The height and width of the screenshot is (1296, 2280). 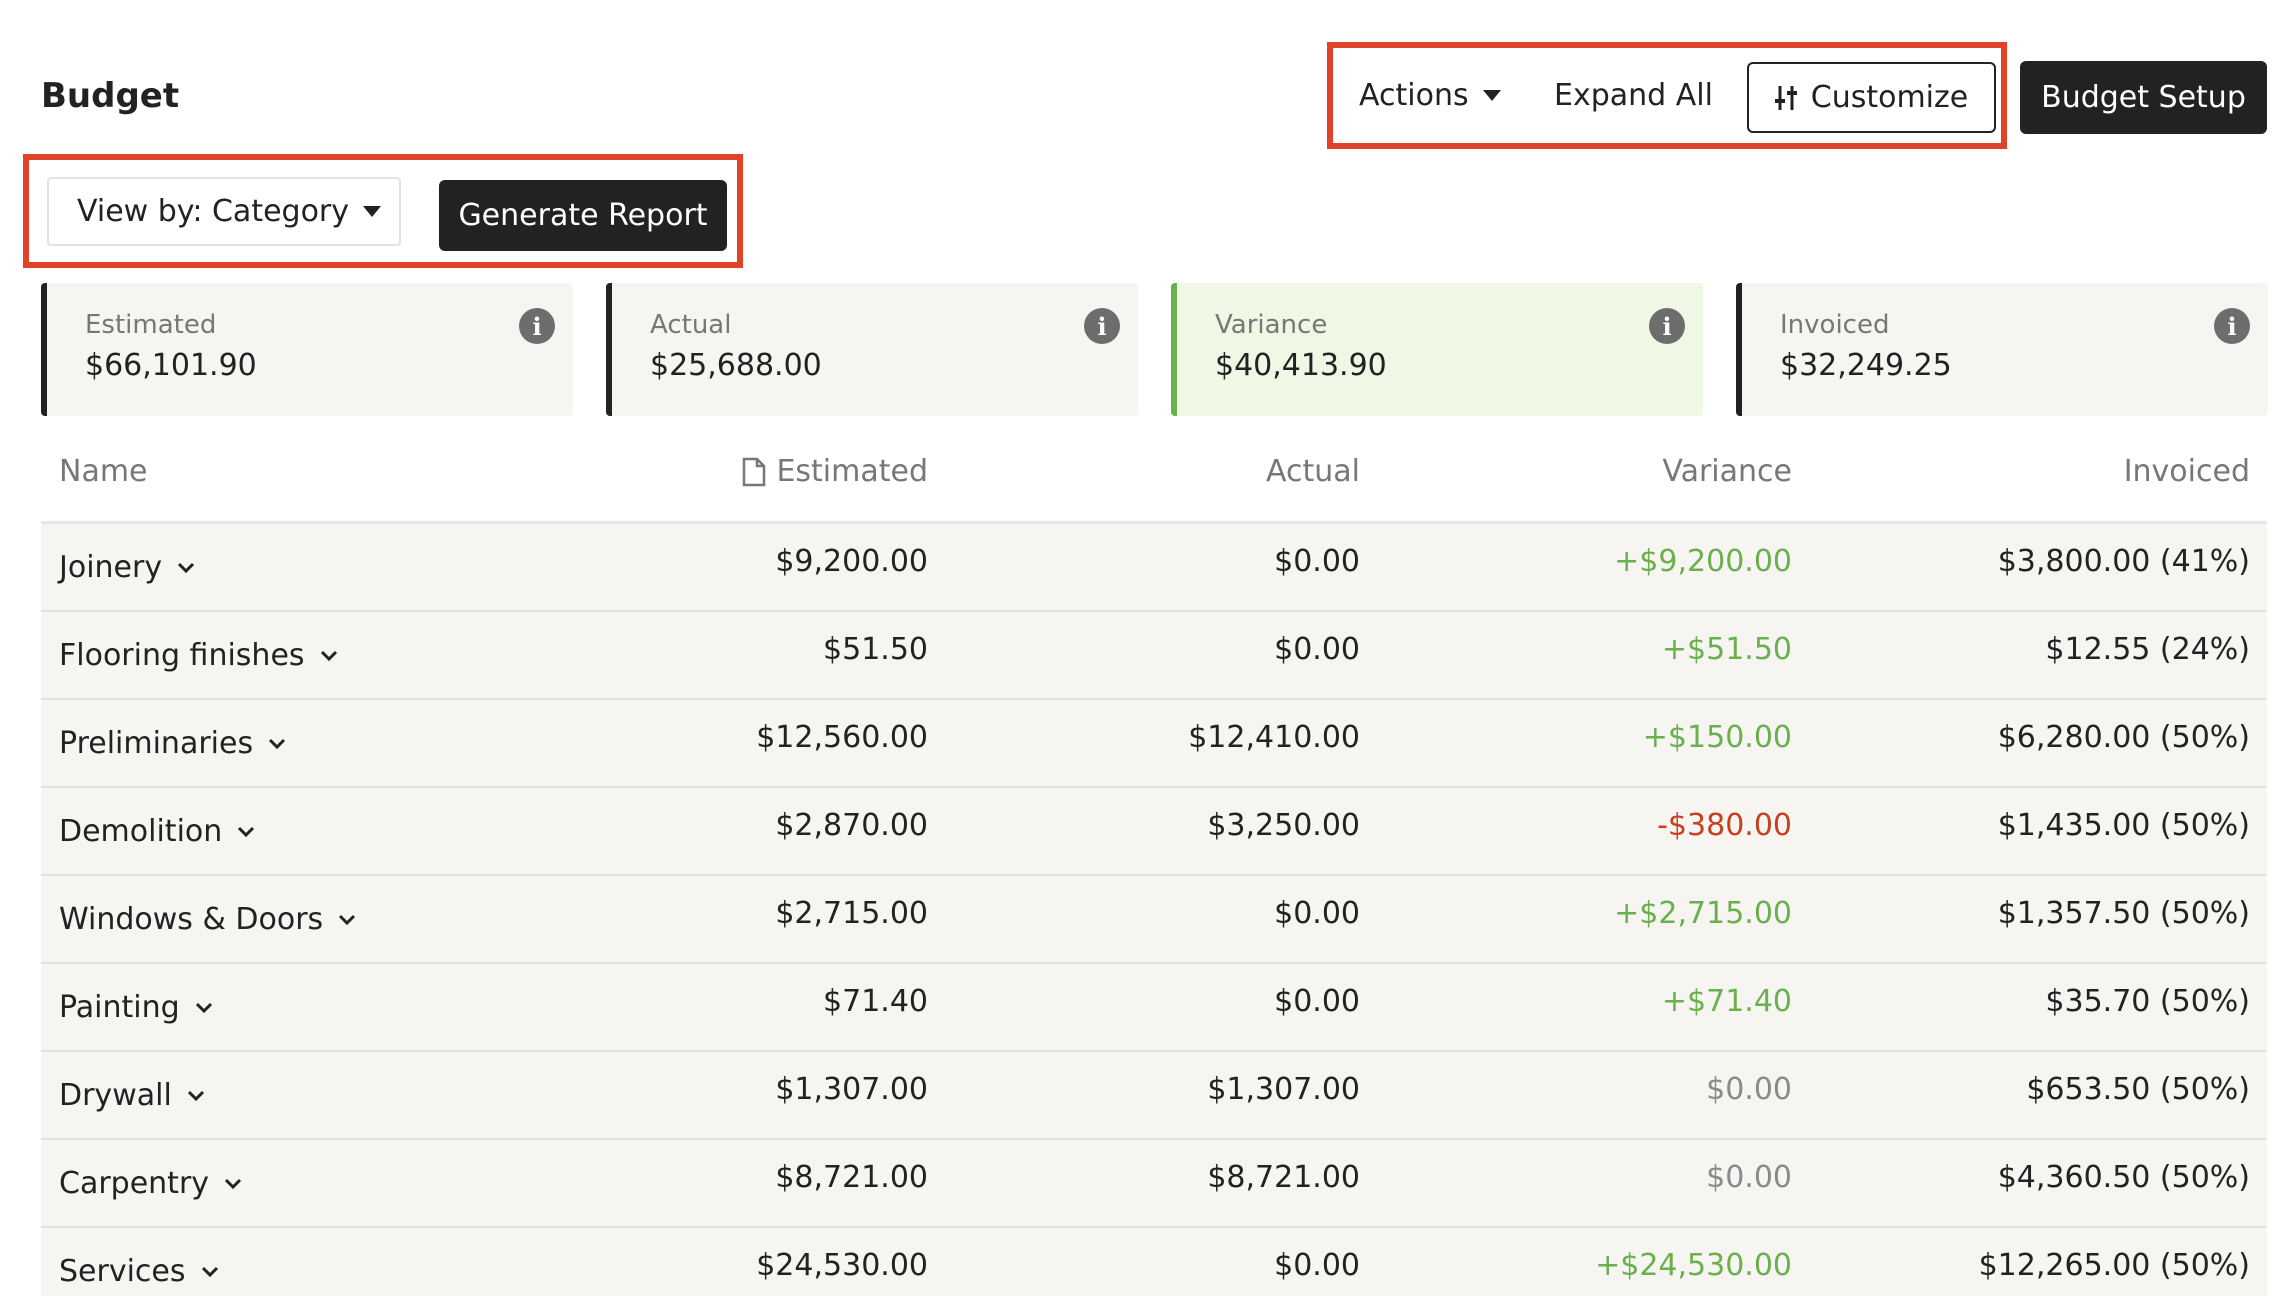 What do you see at coordinates (134, 1183) in the screenshot?
I see `row-name-label: Carpentry` at bounding box center [134, 1183].